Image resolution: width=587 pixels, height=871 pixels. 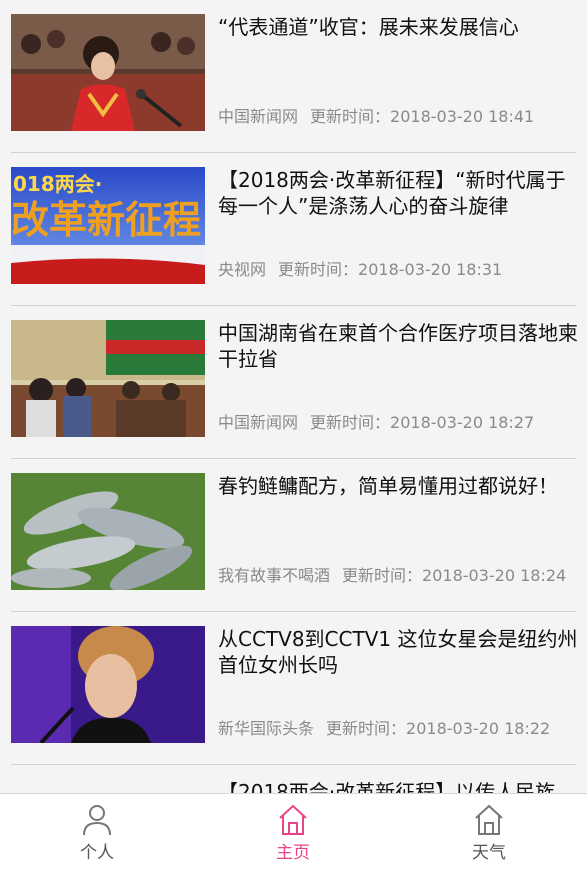 I want to click on tab-label: 天气, so click(x=489, y=853).